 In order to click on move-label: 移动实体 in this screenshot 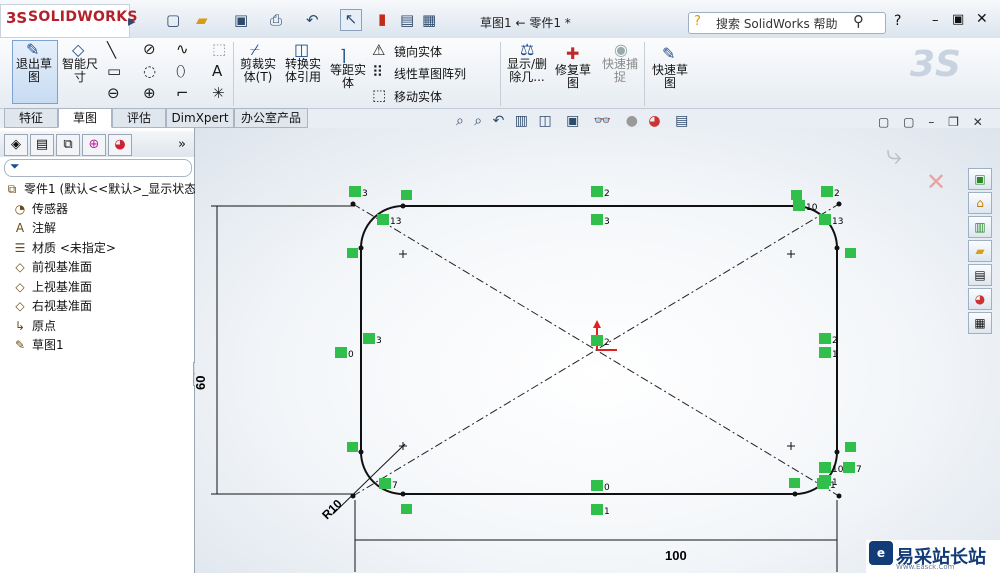, I will do `click(418, 96)`.